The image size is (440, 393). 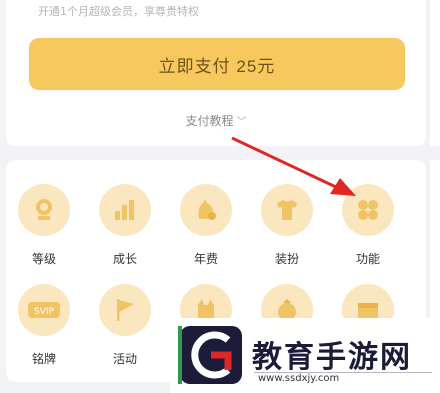 I want to click on clover-function-icon, so click(x=368, y=210).